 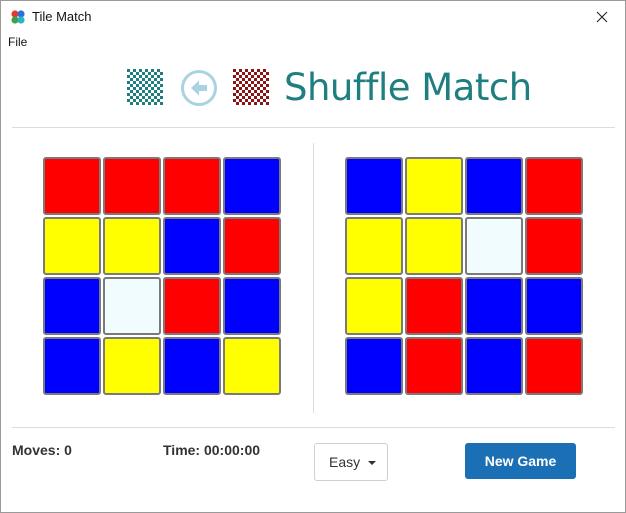 I want to click on difficulty-value: Easy, so click(x=345, y=462).